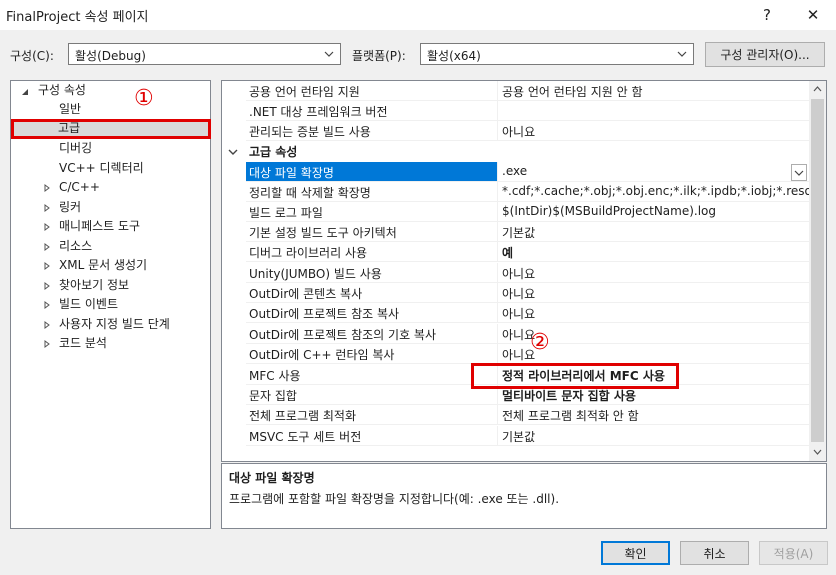 This screenshot has height=575, width=836. What do you see at coordinates (343, 335) in the screenshot?
I see `property-name: OutDir에 프로젝트 참조의 기호 복사` at bounding box center [343, 335].